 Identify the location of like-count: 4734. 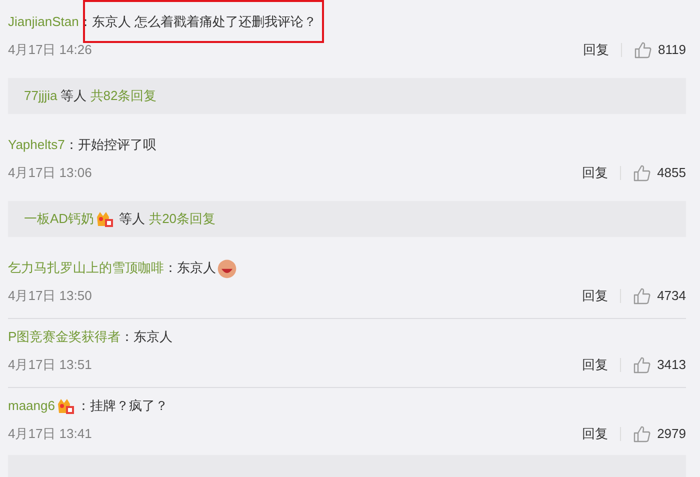
(671, 296).